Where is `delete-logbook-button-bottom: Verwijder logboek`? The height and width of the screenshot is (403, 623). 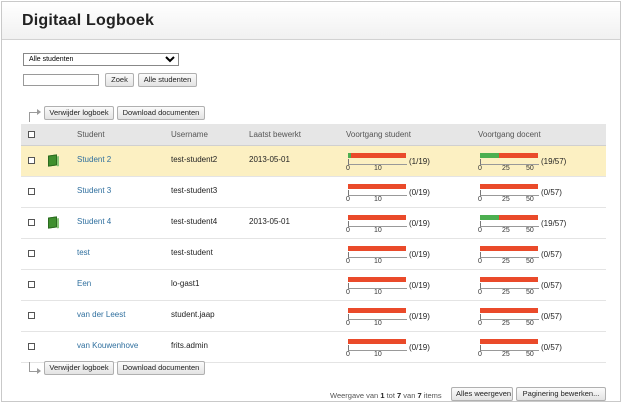 delete-logbook-button-bottom: Verwijder logboek is located at coordinates (79, 368).